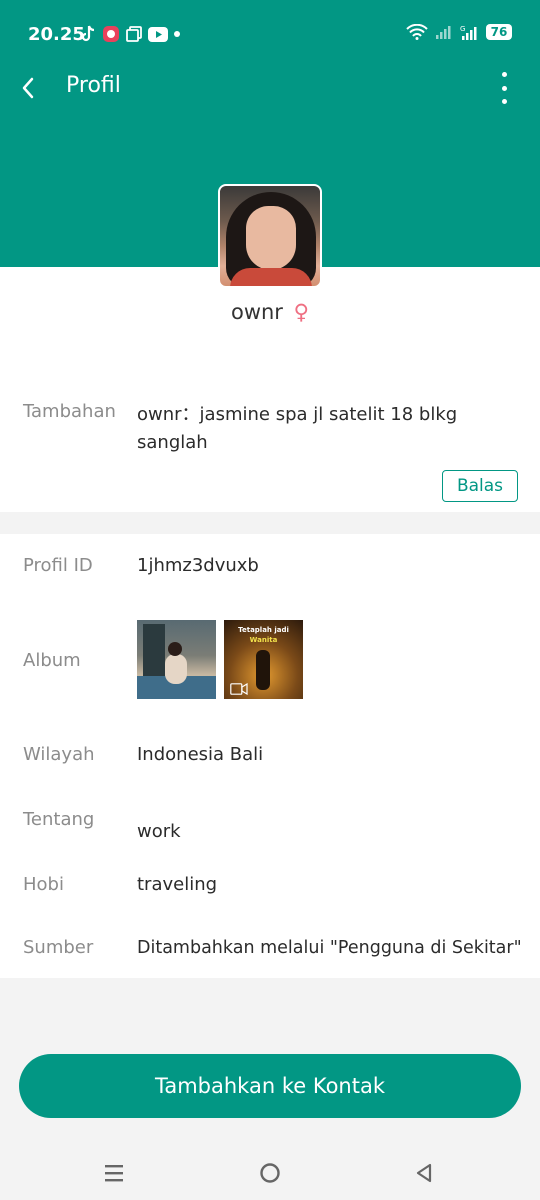 This screenshot has height=1200, width=540. Describe the element at coordinates (69, 411) in the screenshot. I see `extra-label: Tambahan` at that location.